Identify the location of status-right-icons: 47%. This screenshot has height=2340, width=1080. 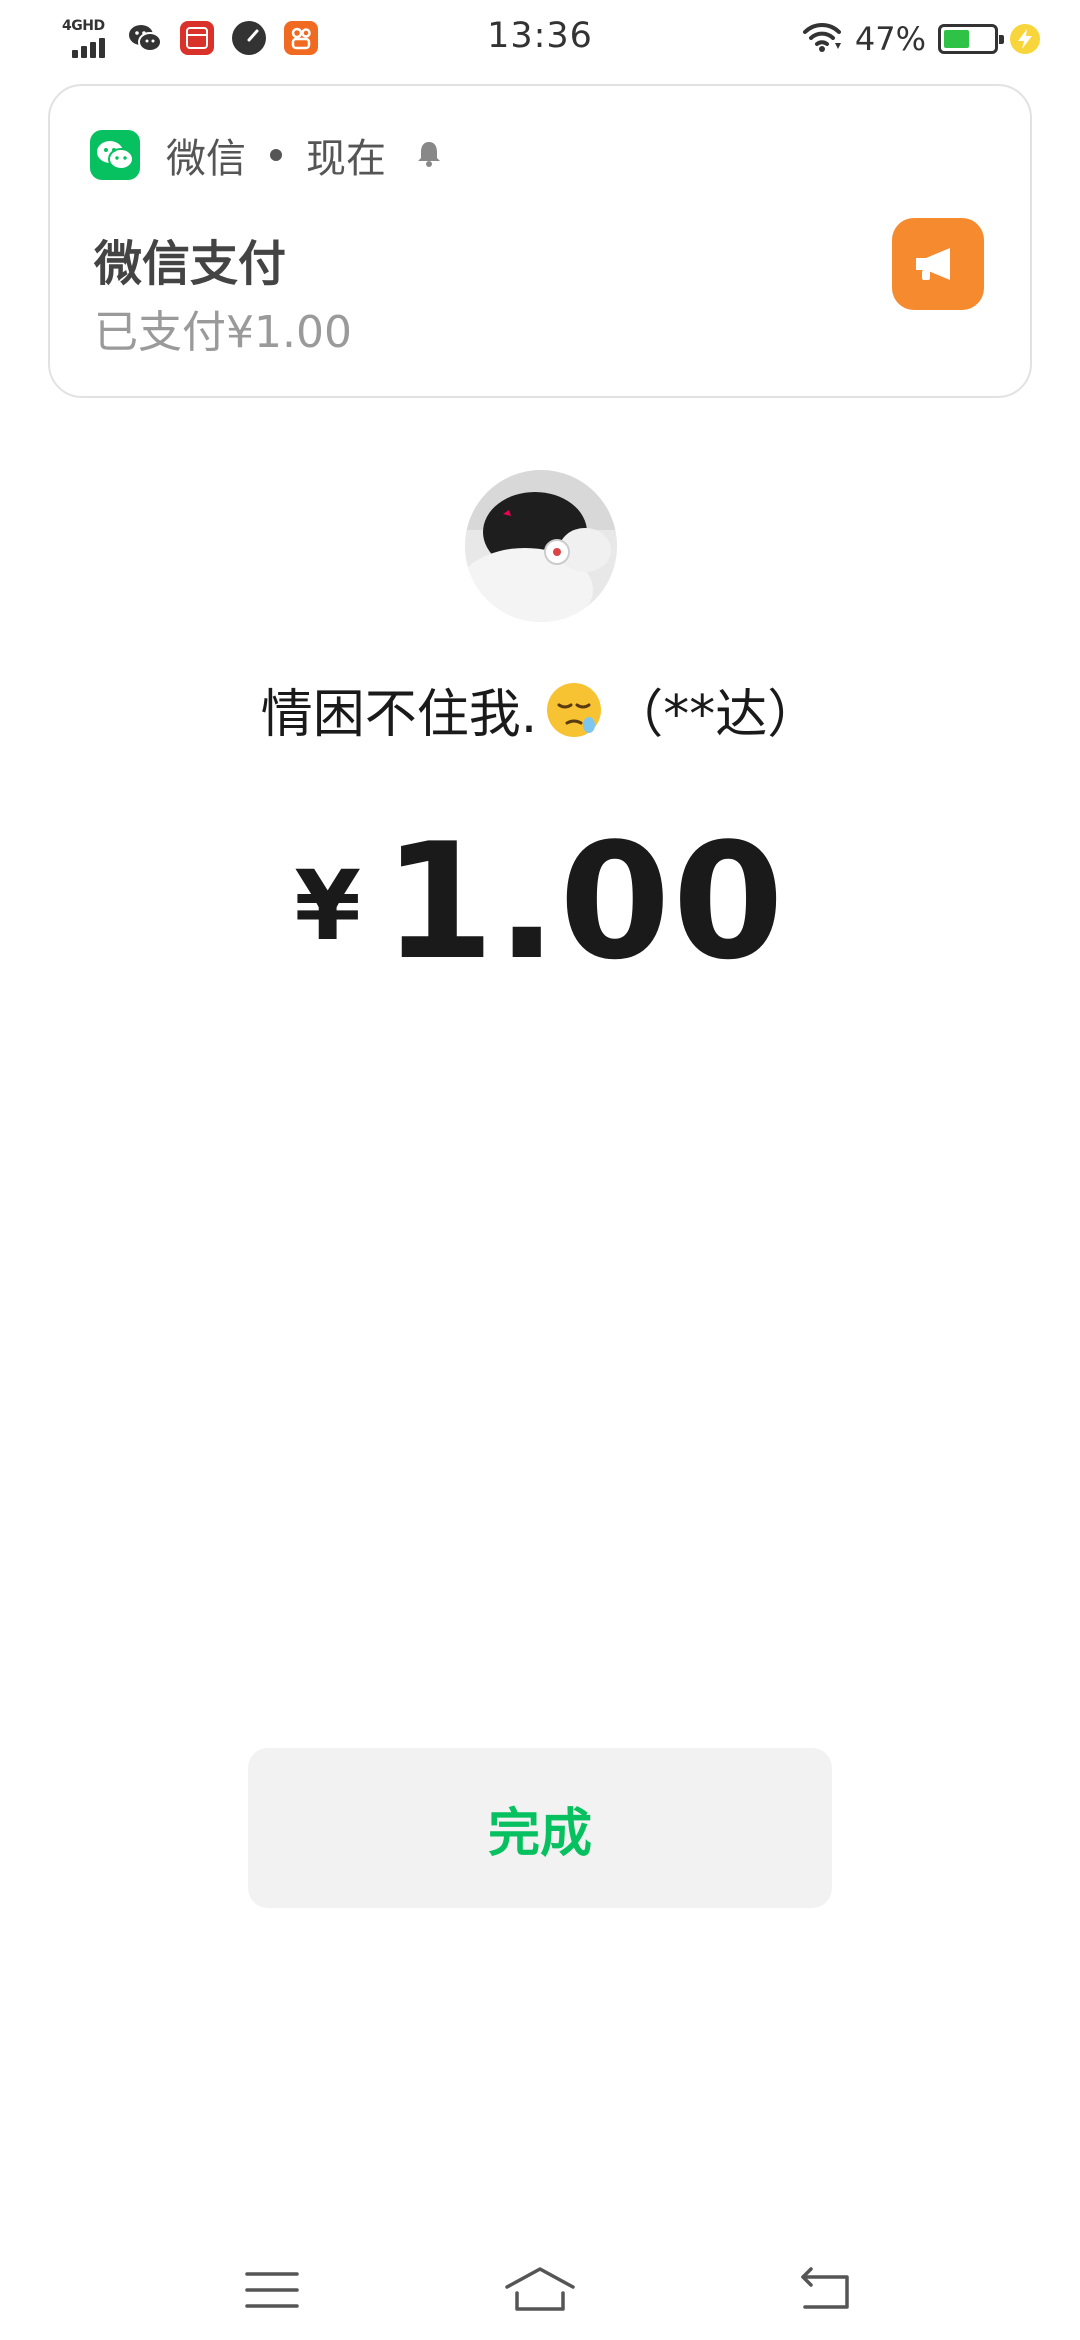
(920, 39).